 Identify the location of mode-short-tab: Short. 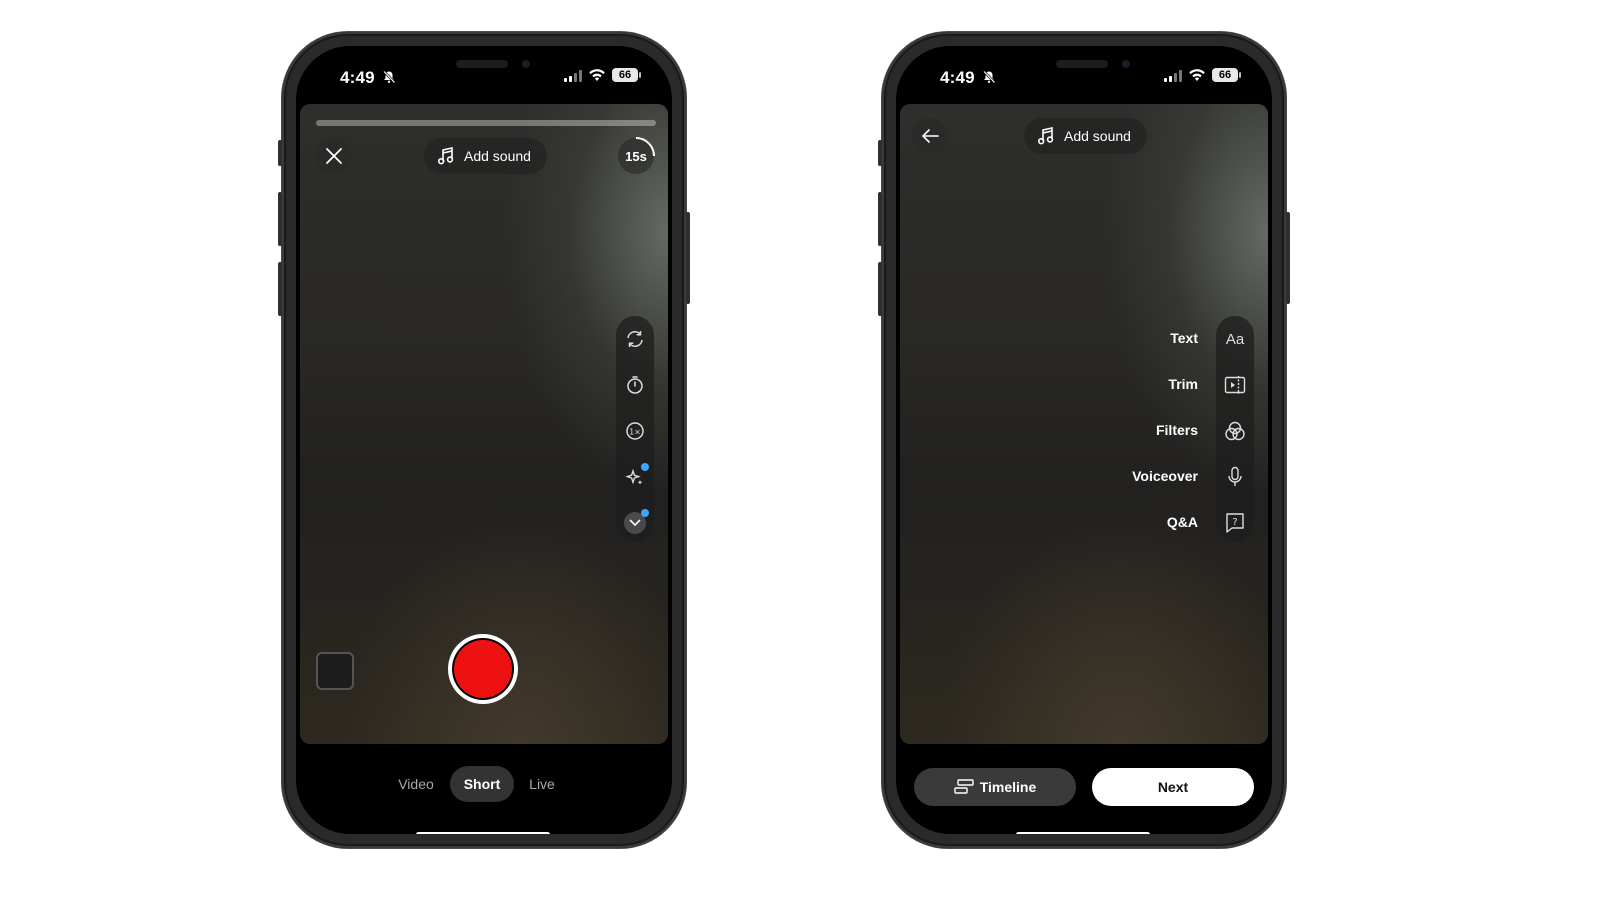
(482, 784).